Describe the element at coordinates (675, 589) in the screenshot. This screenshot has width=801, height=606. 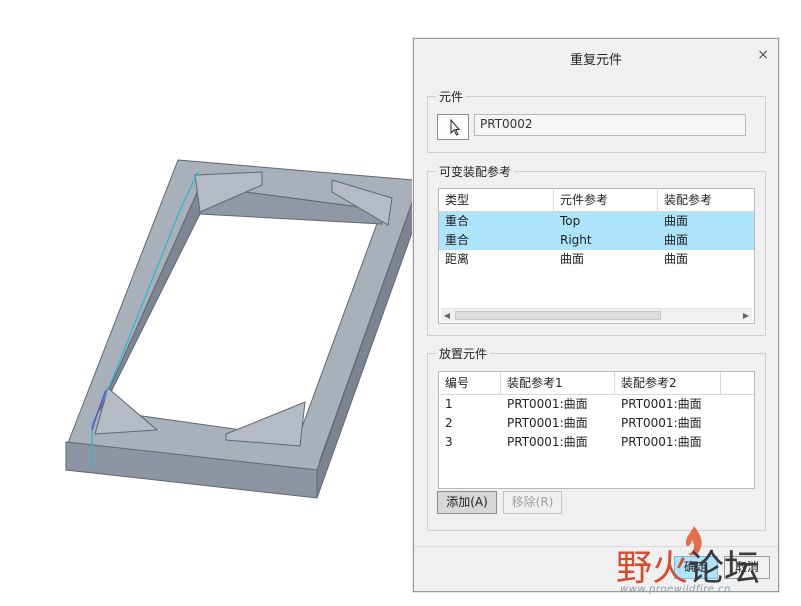
I see `watermark-url: www.proewildfire.cn` at that location.